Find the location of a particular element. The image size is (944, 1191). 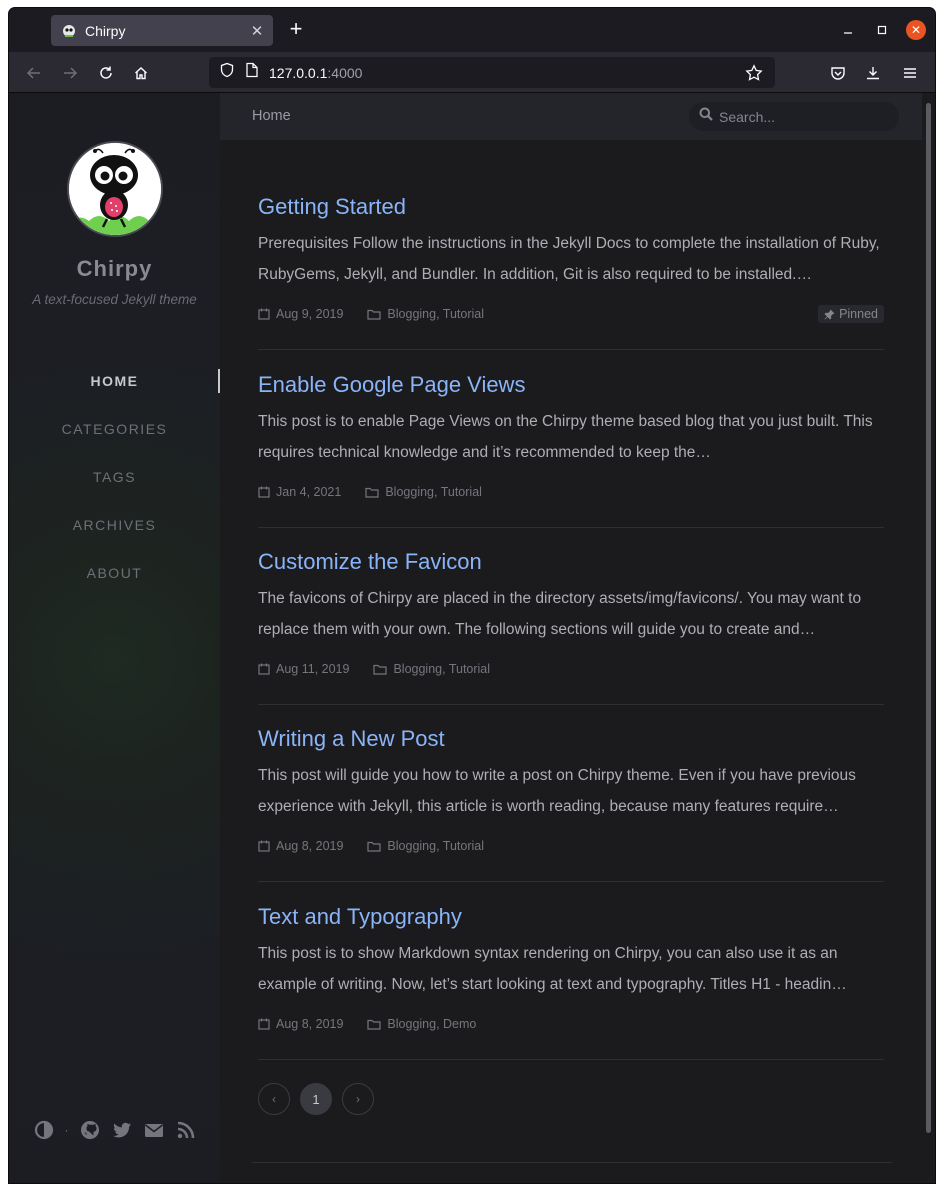

app-menu-icon is located at coordinates (910, 73).